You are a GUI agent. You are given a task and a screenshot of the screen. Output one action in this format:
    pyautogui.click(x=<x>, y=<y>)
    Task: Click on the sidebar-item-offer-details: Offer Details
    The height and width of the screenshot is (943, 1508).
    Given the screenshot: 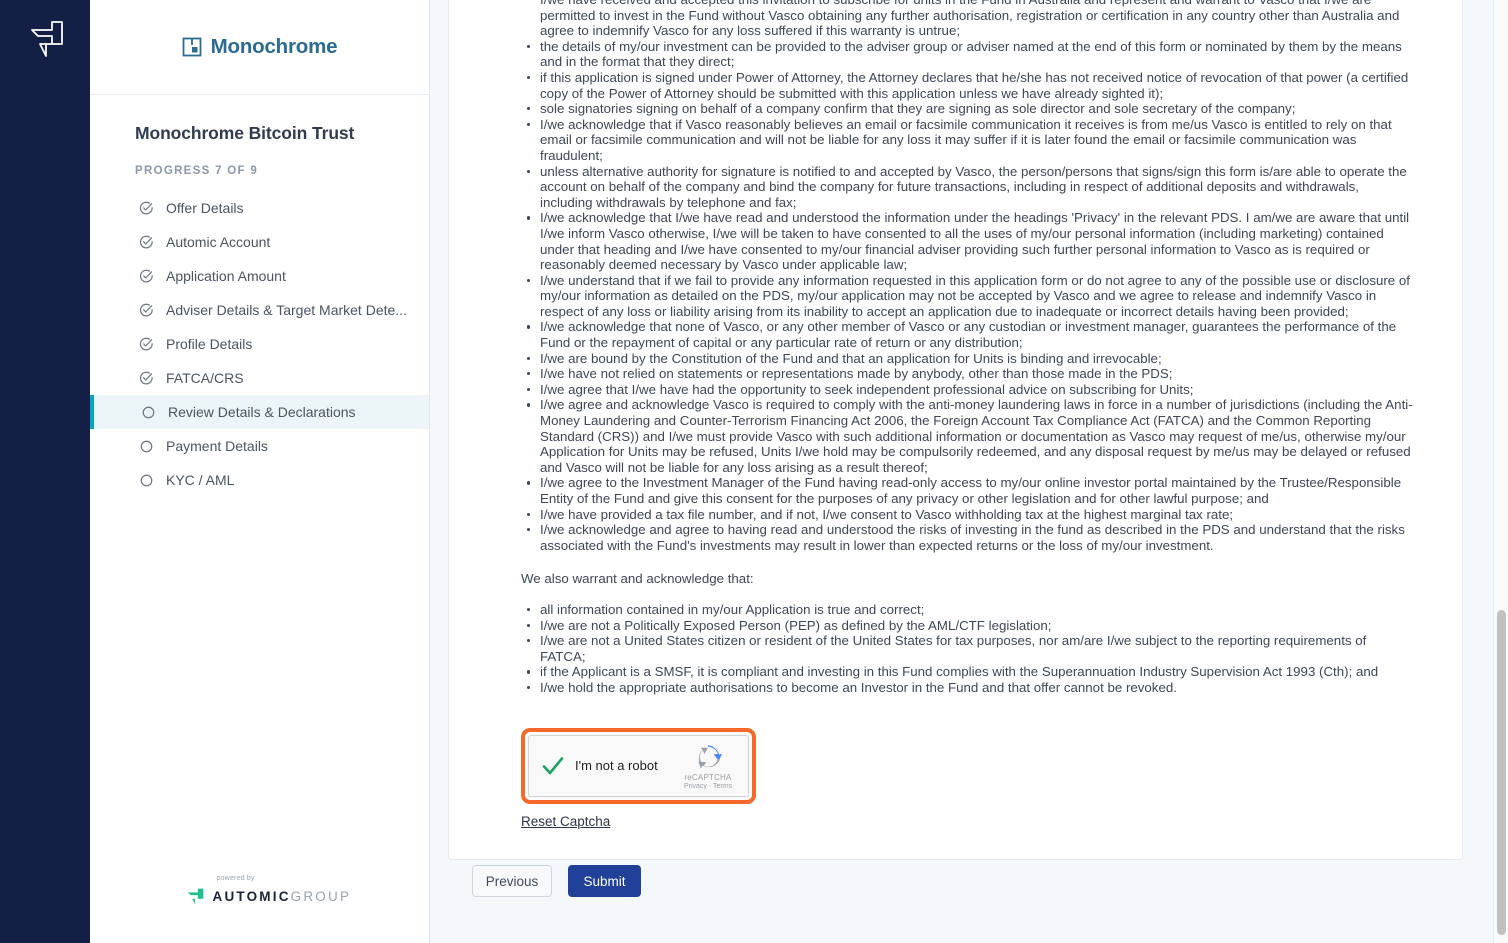 What is the action you would take?
    pyautogui.click(x=259, y=208)
    